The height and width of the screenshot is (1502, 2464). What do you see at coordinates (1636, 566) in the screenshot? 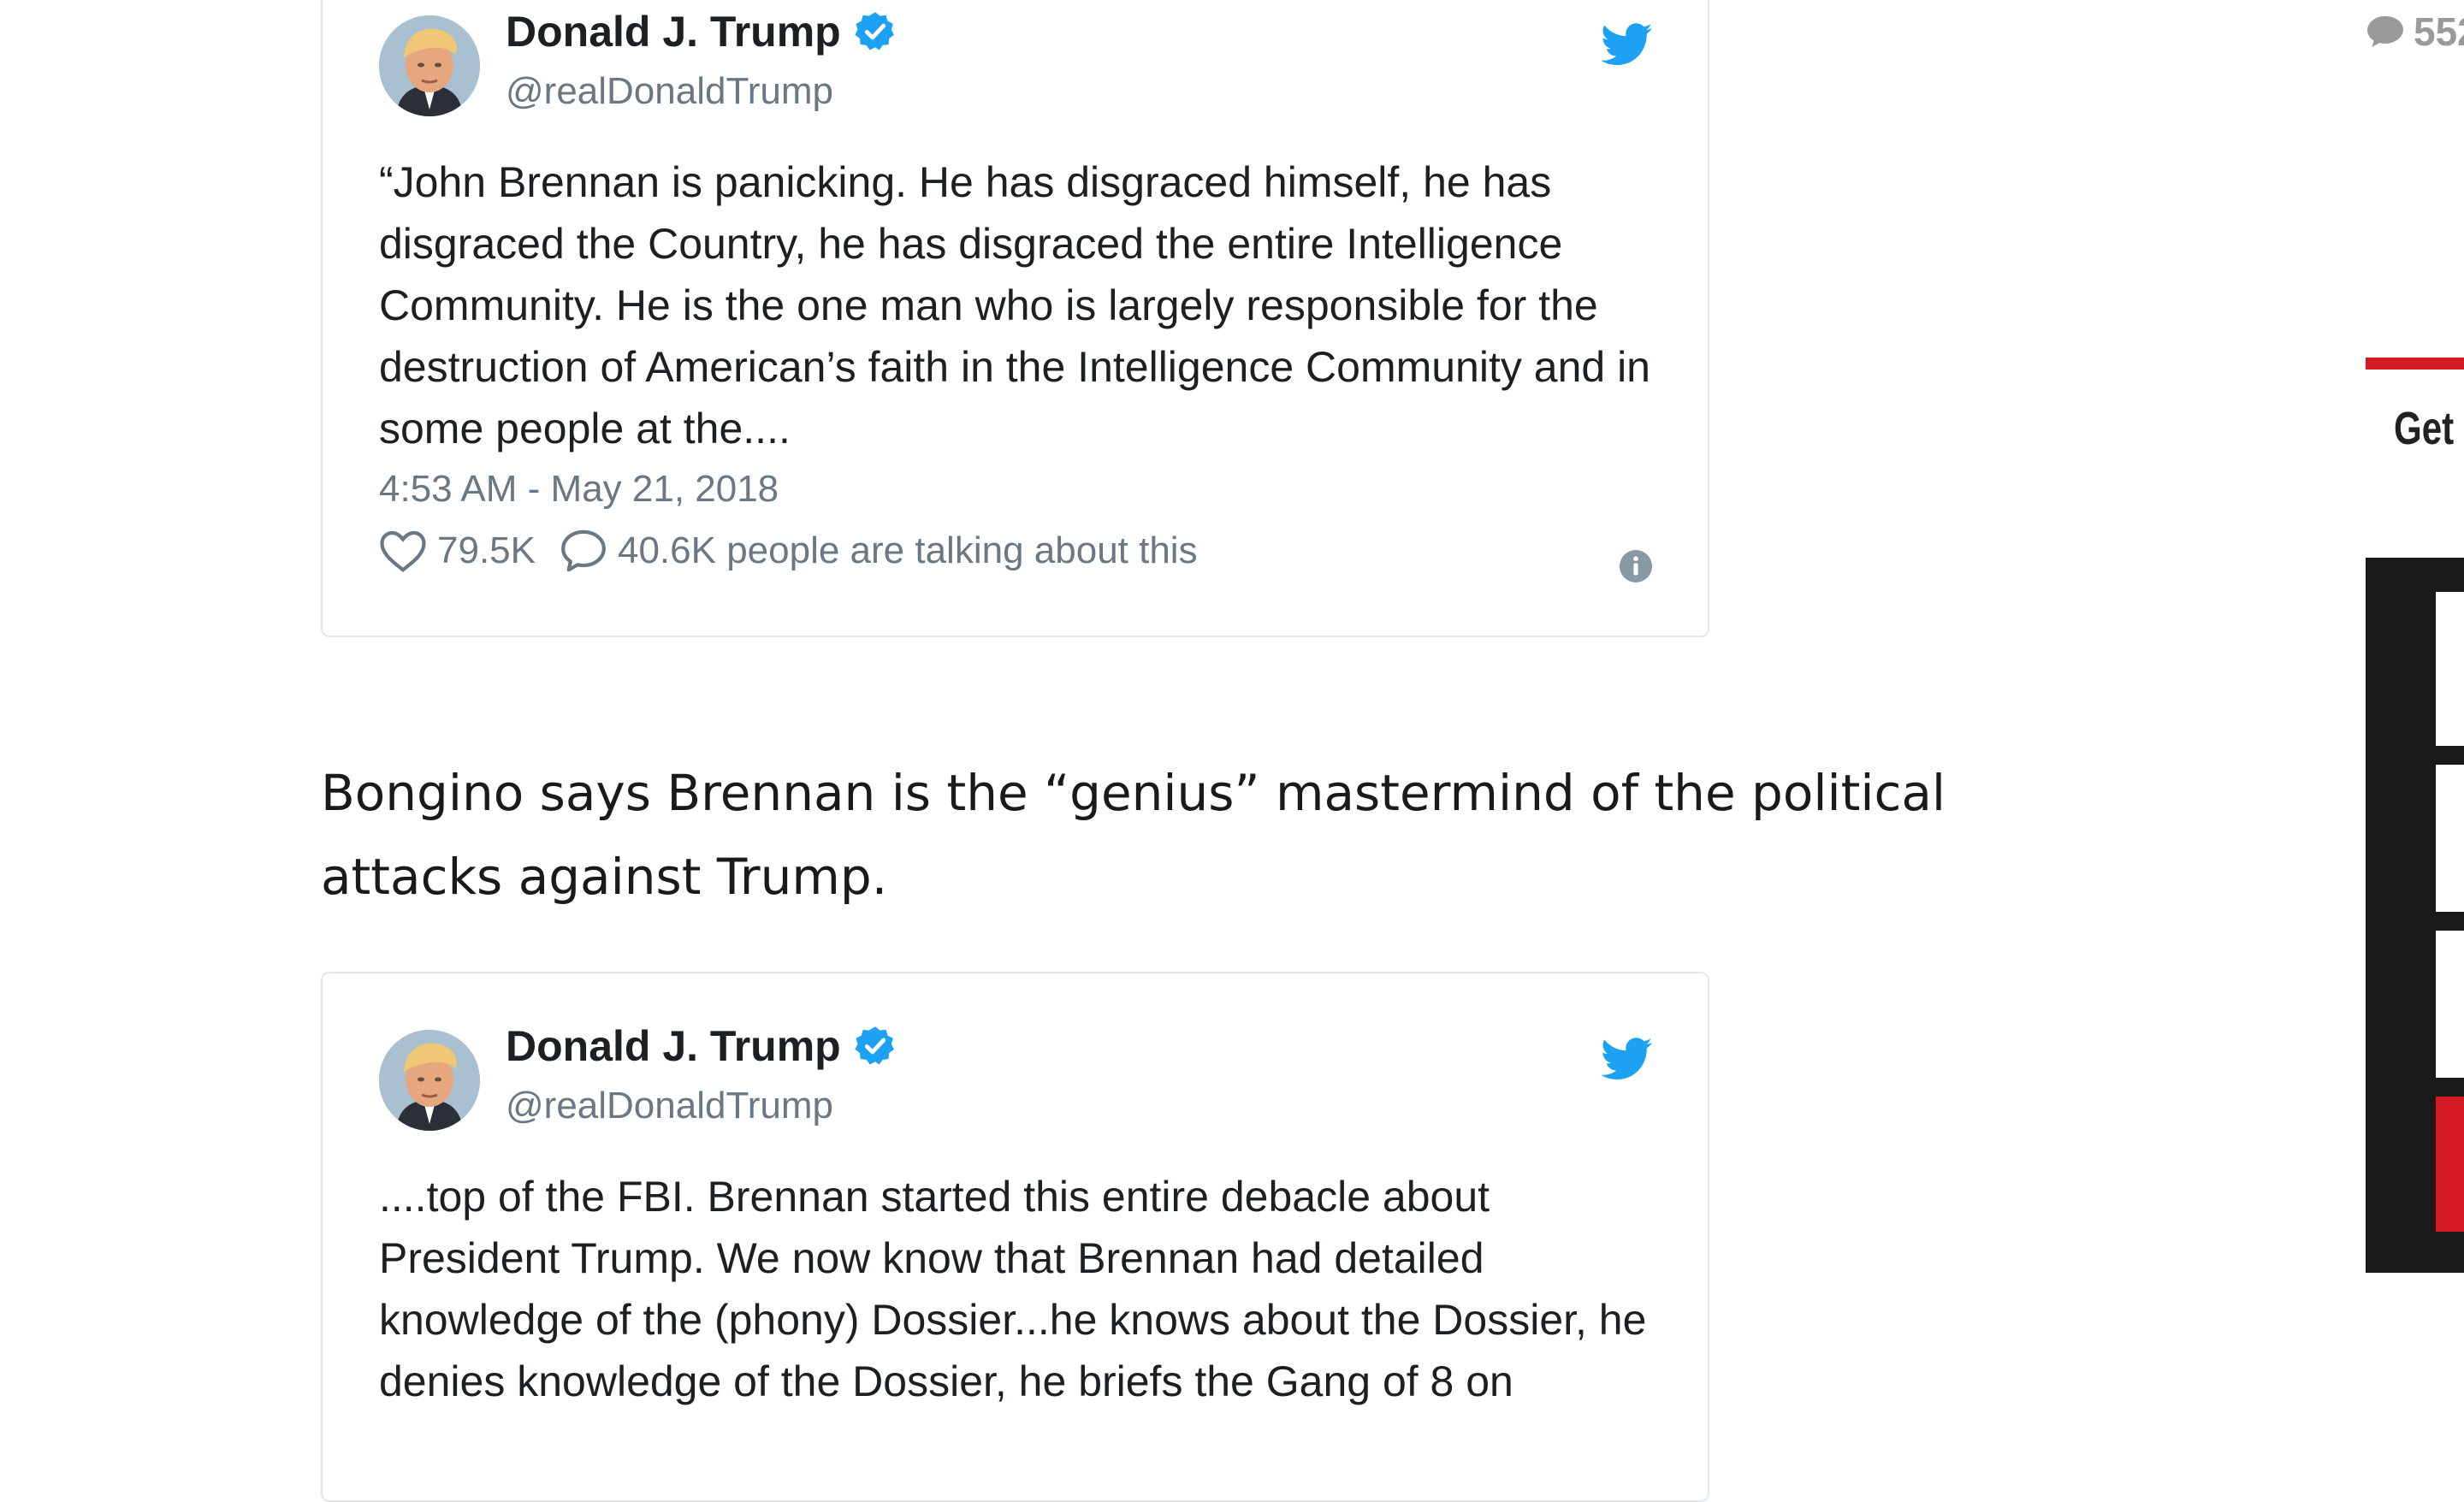
I see `info-icon` at bounding box center [1636, 566].